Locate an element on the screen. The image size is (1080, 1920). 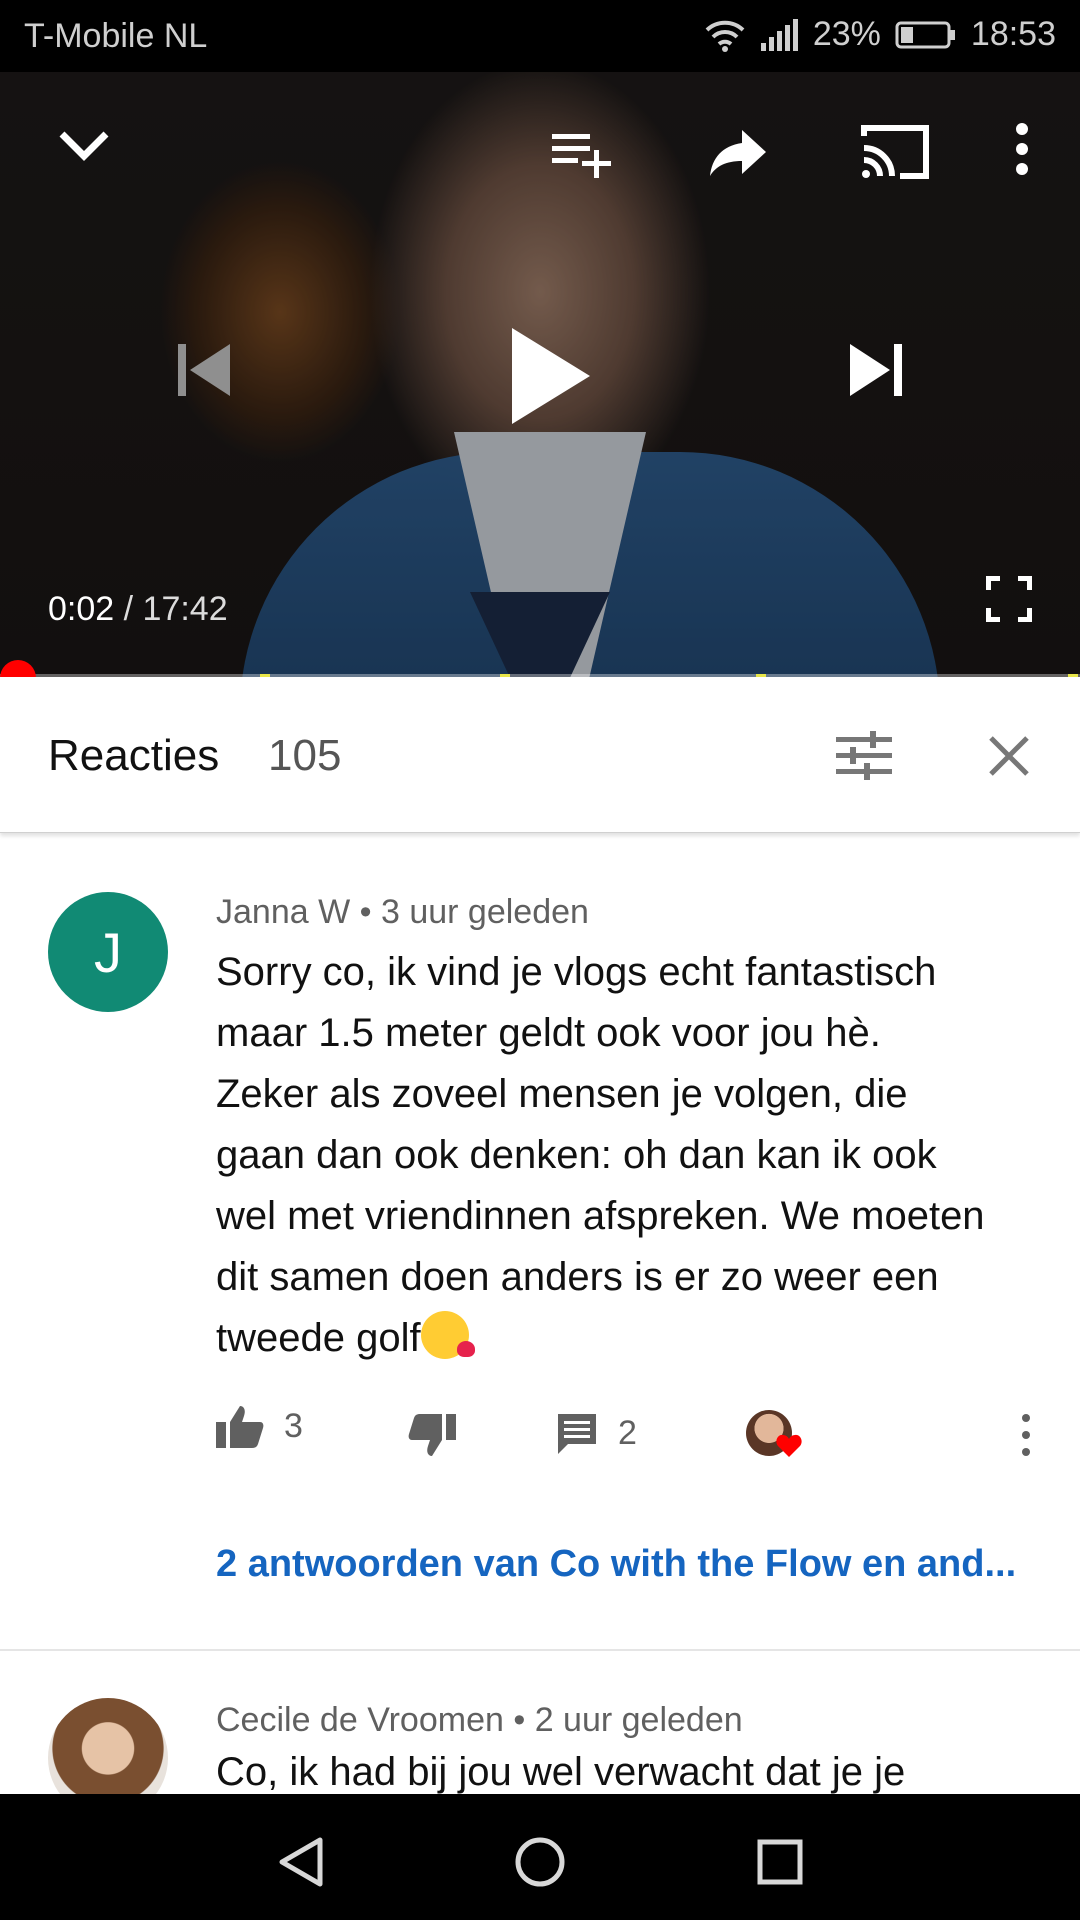
battery-percent: 23% is located at coordinates (846, 34).